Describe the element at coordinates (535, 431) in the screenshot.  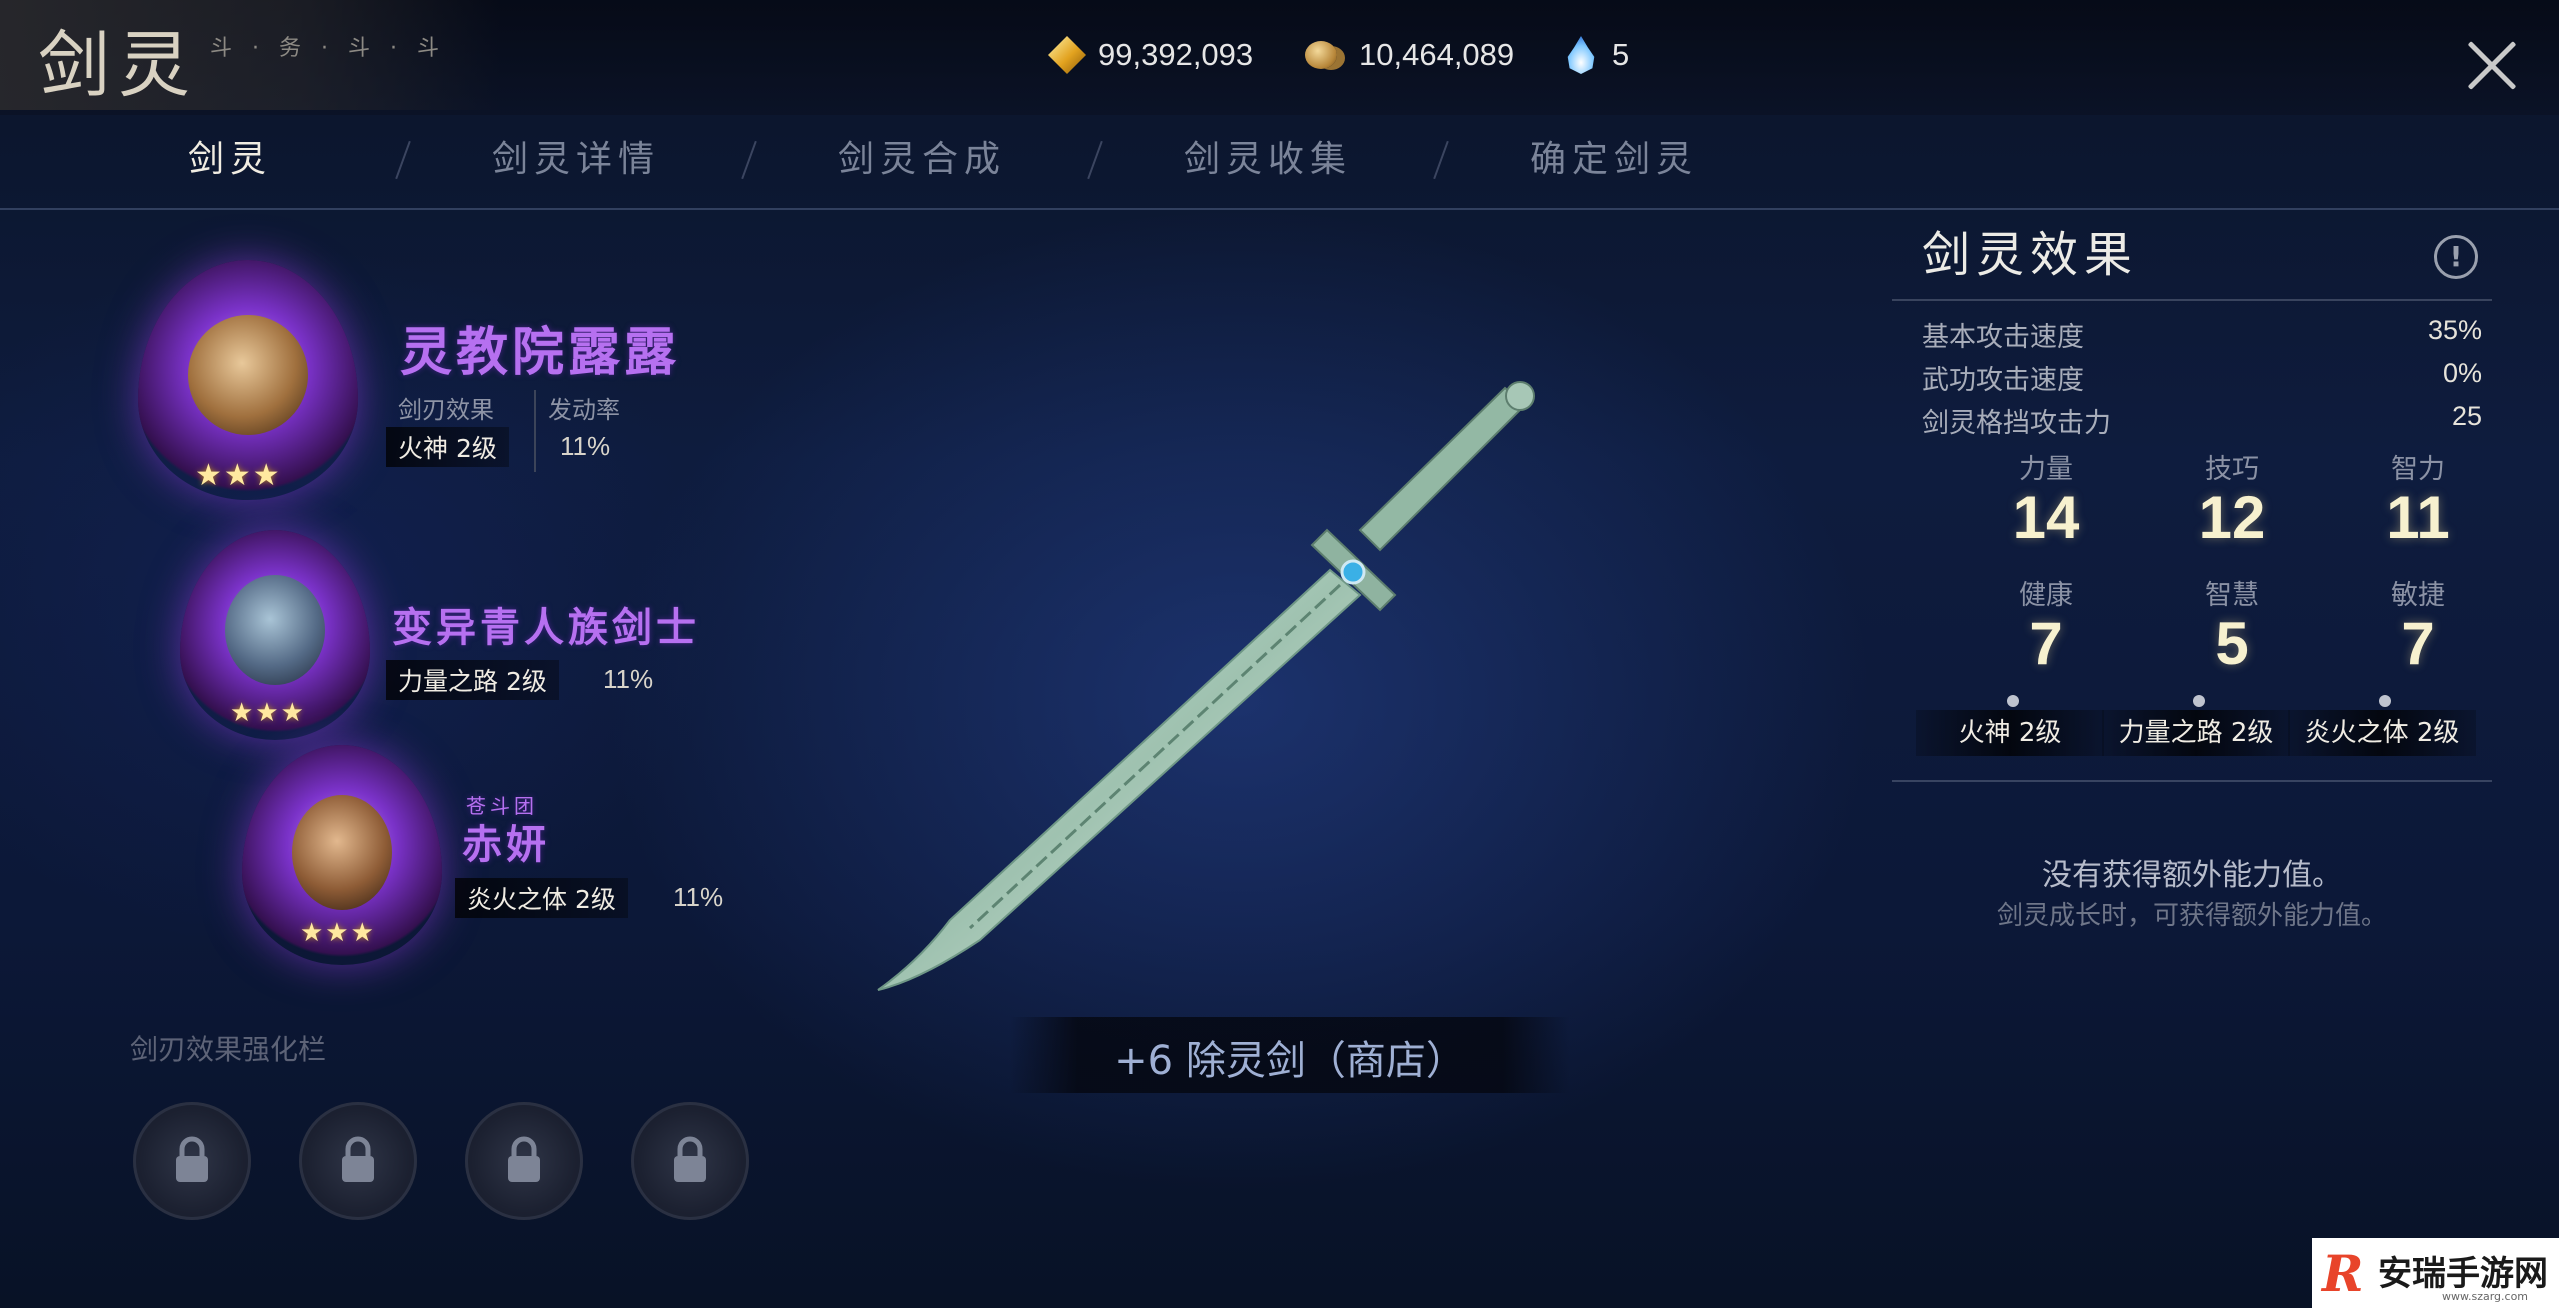
I see `column-divider` at that location.